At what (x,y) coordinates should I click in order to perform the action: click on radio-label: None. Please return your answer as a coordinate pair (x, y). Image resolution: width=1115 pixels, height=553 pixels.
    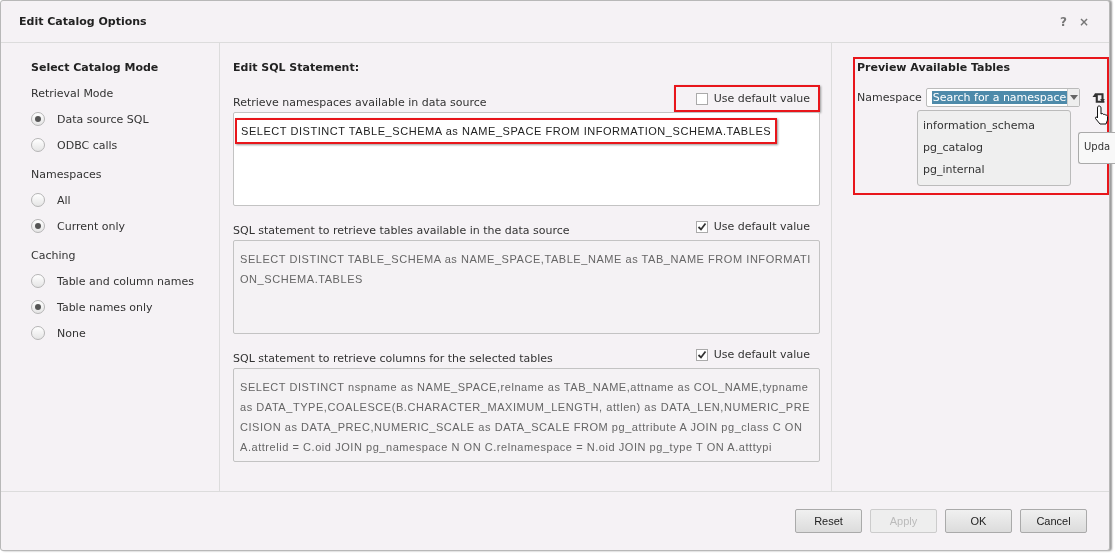
    Looking at the image, I should click on (71, 333).